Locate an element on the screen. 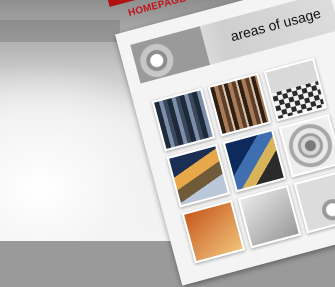 The image size is (335, 287). pipes-image-tile is located at coordinates (239, 104).